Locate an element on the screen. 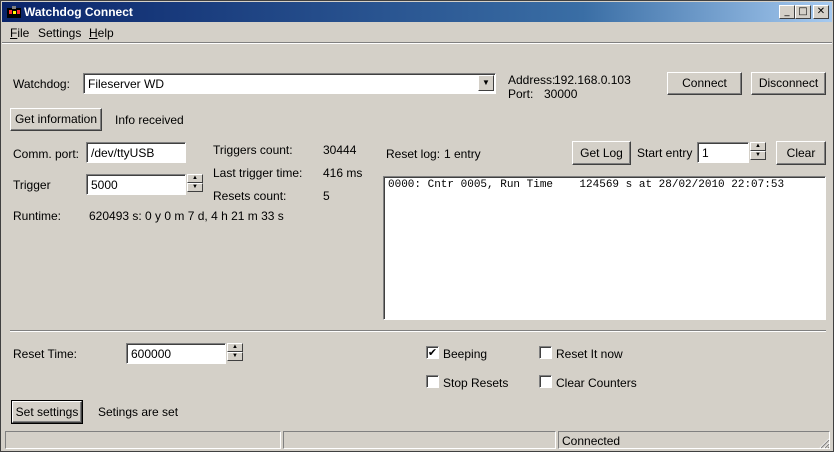 The height and width of the screenshot is (452, 834). stop-resets-label: Stop Resets is located at coordinates (475, 383).